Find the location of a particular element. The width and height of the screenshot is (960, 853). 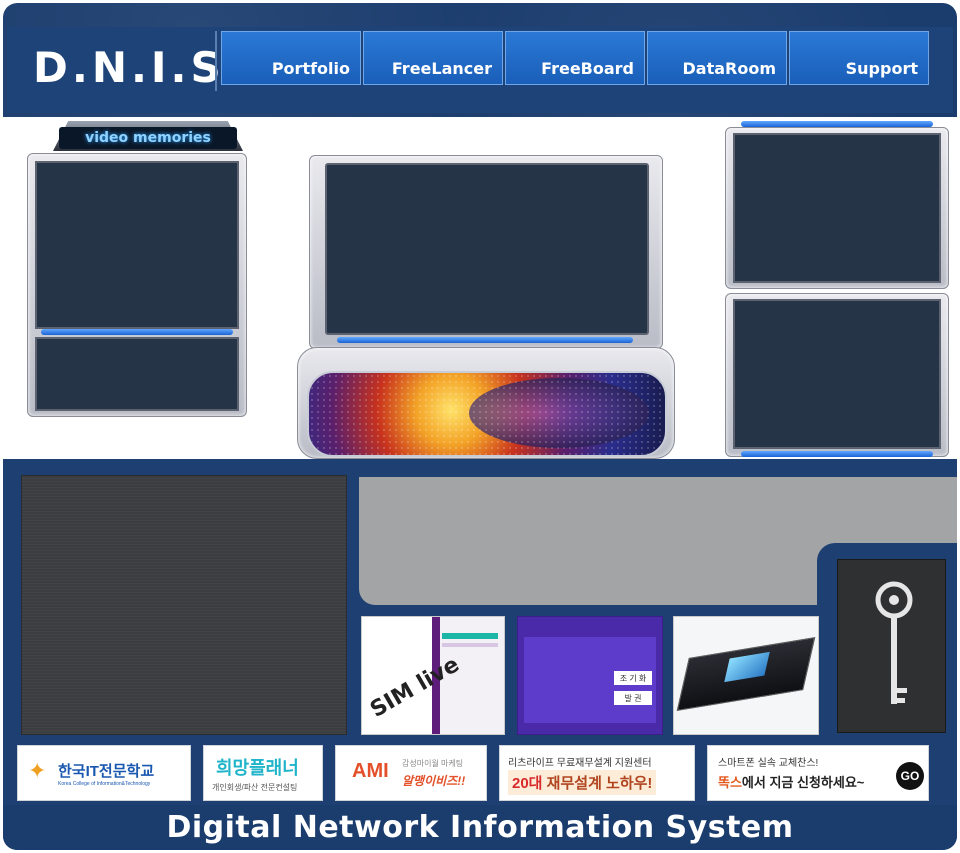

banner-line2-highlight: 똑스 is located at coordinates (730, 782).